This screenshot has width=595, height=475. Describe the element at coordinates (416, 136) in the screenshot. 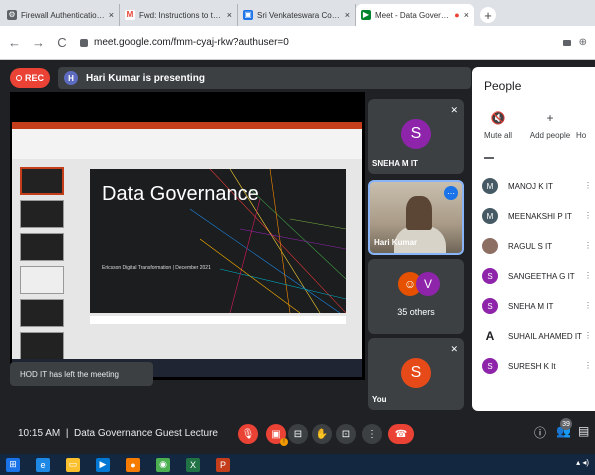

I see `participant-tile: ✕ S SNEHA M IT` at that location.